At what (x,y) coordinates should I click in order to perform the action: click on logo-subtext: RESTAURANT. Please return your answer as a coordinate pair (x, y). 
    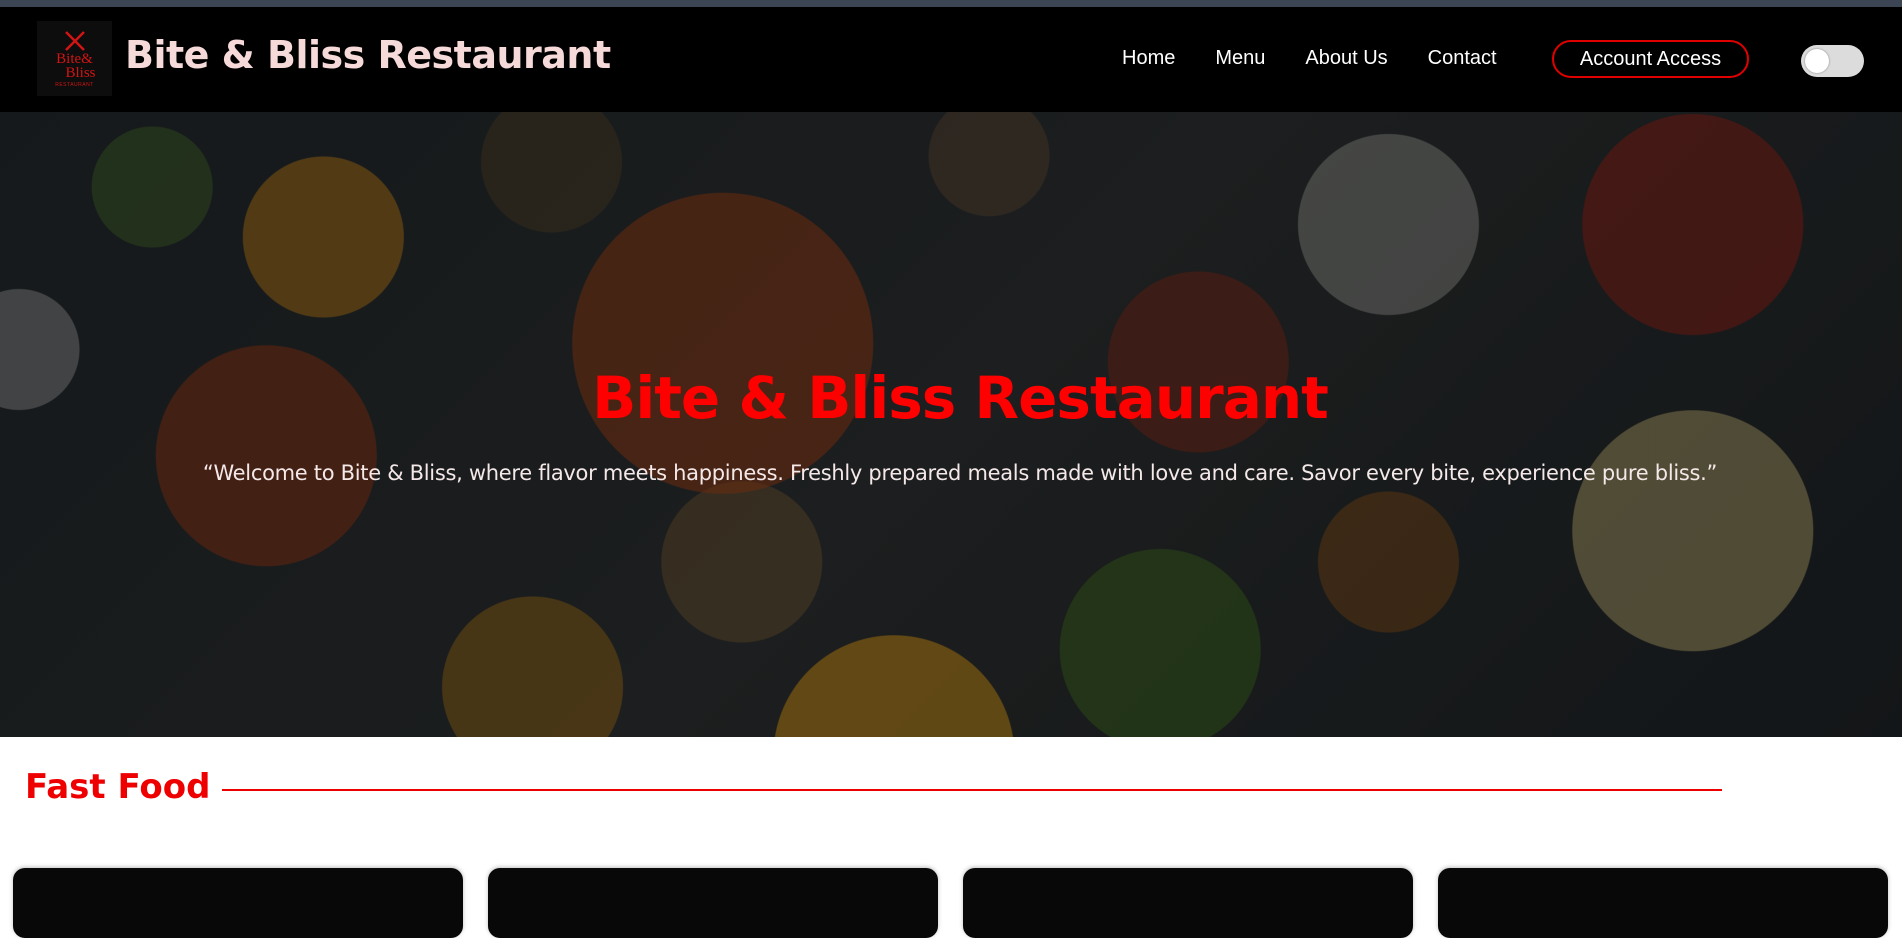
    Looking at the image, I should click on (74, 84).